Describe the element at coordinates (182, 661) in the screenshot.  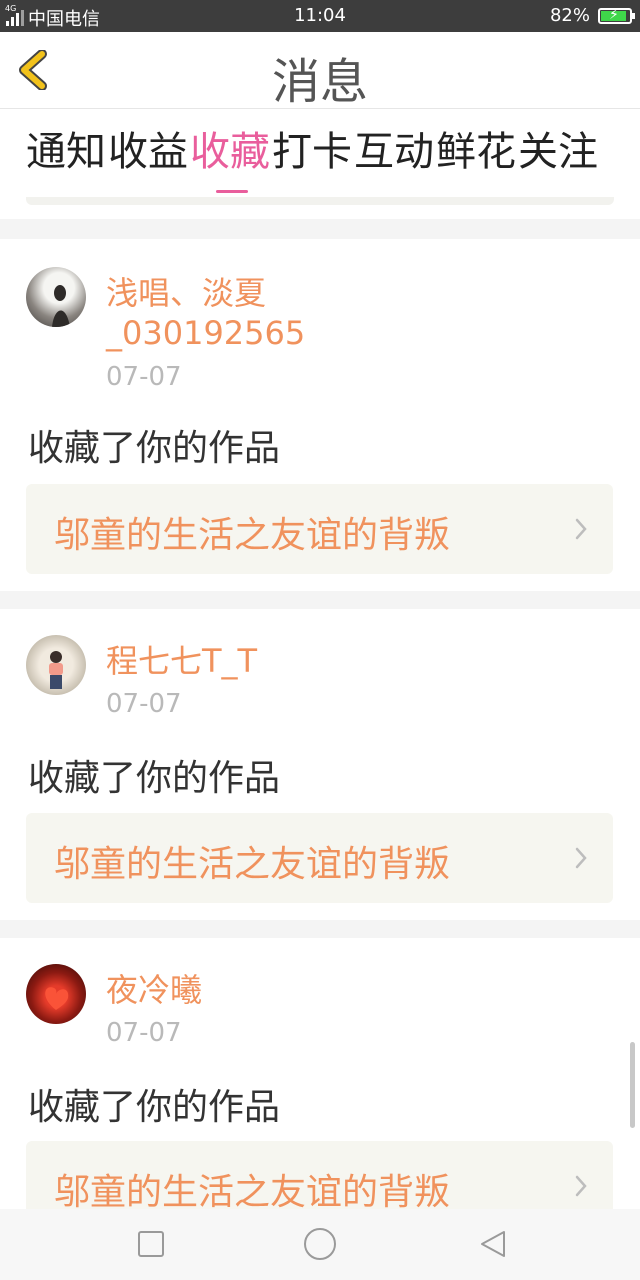
I see `username-line1: 程七七T_T` at that location.